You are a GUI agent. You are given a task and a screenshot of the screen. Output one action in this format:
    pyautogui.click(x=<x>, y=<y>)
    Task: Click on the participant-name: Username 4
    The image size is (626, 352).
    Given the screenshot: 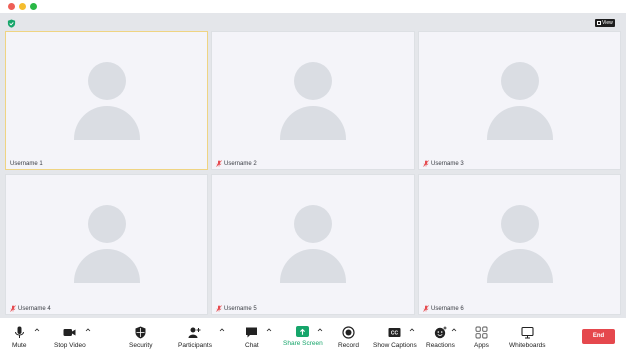 What is the action you would take?
    pyautogui.click(x=34, y=308)
    